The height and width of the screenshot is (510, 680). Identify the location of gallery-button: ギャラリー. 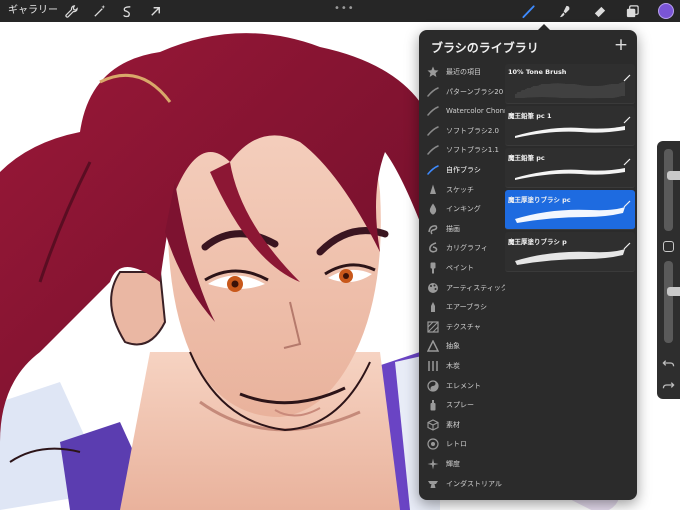
(33, 11).